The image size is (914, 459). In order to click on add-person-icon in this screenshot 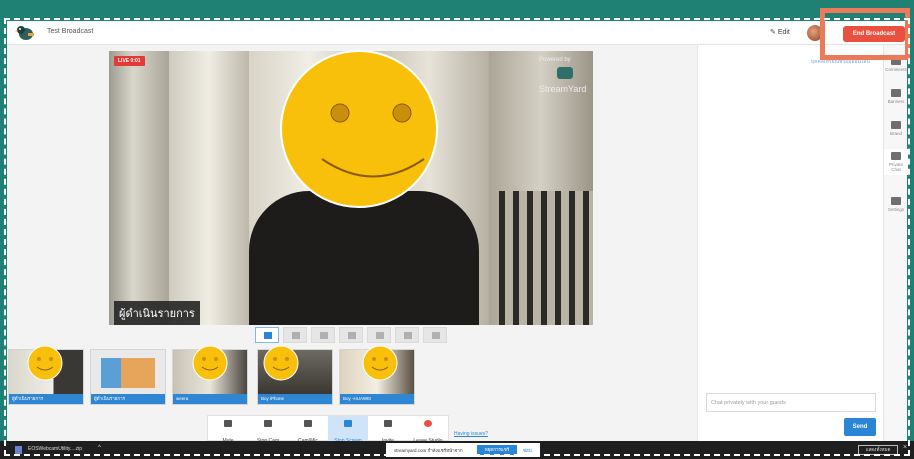, I will do `click(388, 423)`.